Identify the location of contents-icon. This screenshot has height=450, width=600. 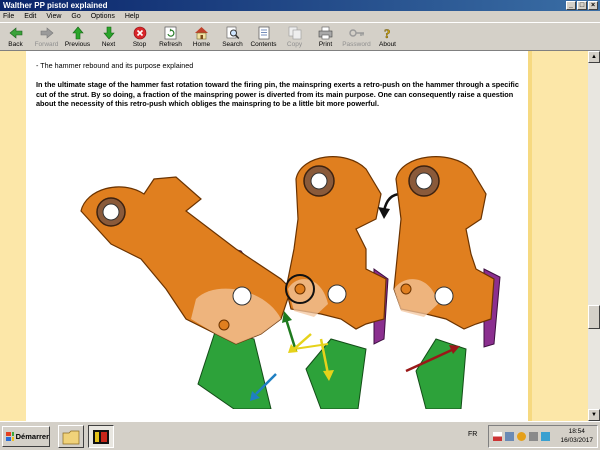
(264, 32).